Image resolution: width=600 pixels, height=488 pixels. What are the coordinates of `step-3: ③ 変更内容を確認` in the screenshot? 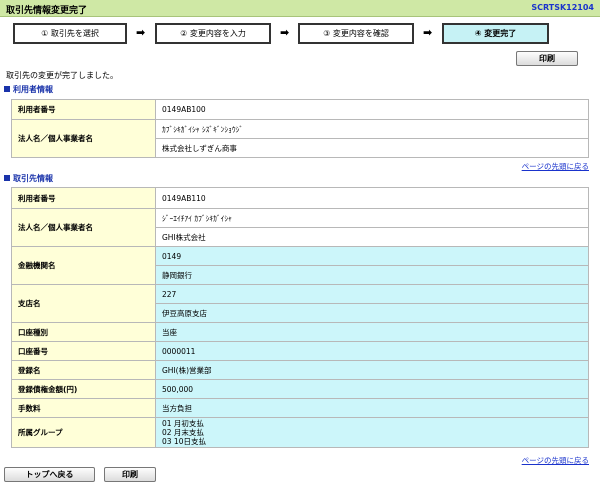 It's located at (356, 33).